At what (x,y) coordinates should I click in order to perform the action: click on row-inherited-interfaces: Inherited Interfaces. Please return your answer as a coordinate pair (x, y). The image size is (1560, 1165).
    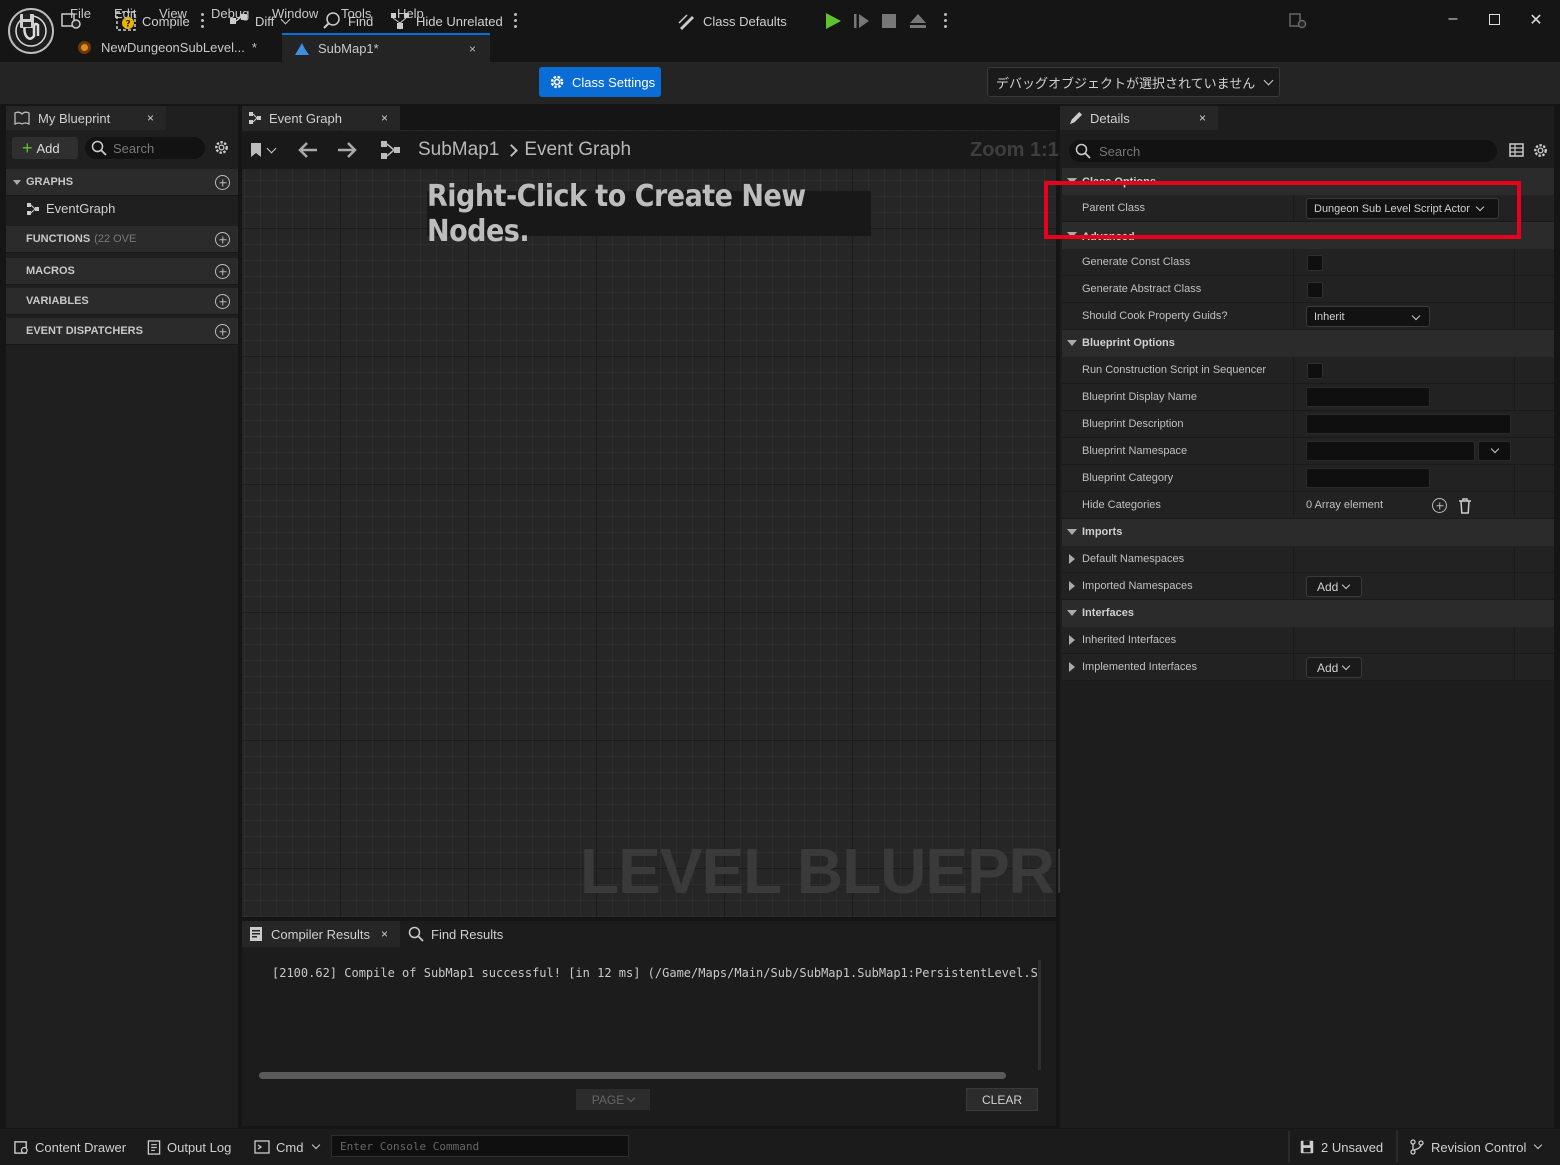
    Looking at the image, I should click on (1308, 640).